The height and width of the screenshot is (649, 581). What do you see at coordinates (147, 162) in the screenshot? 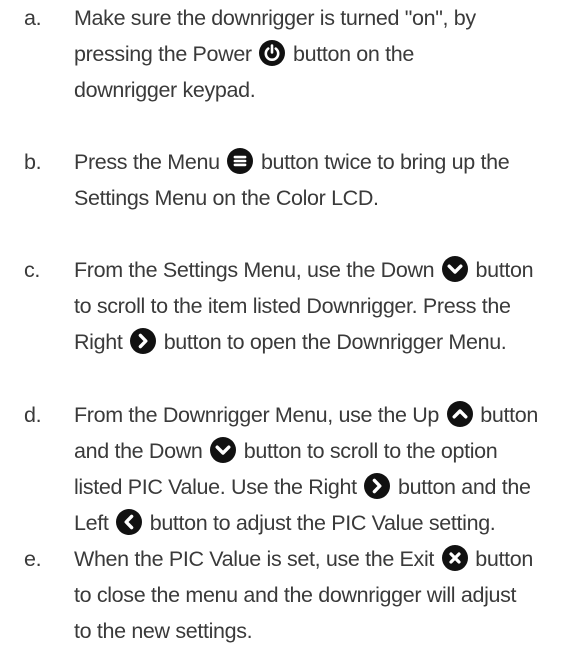
I see `step-text-segment: Press the Menu` at bounding box center [147, 162].